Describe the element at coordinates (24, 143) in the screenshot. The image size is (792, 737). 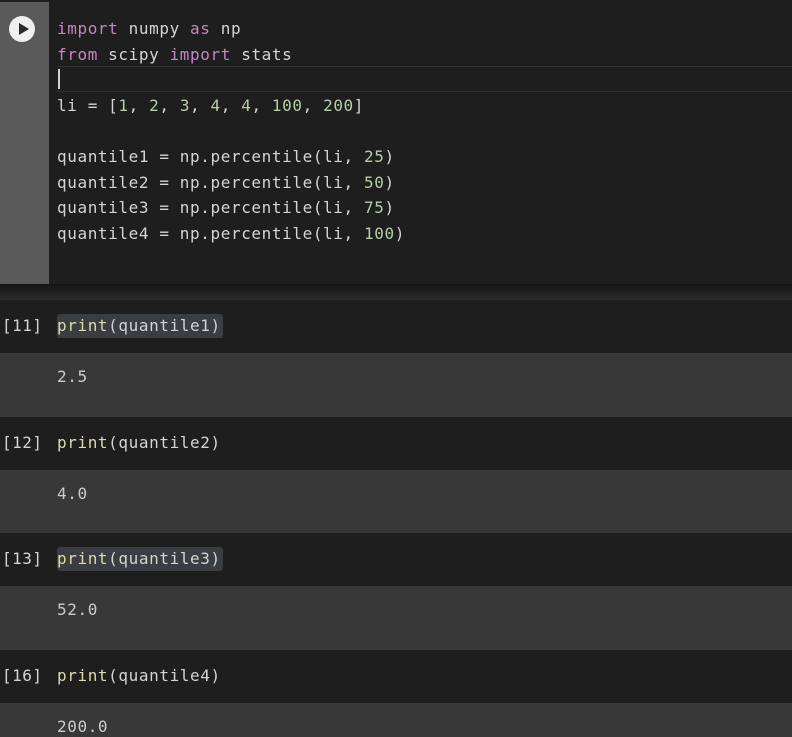
I see `cell-gutter` at that location.